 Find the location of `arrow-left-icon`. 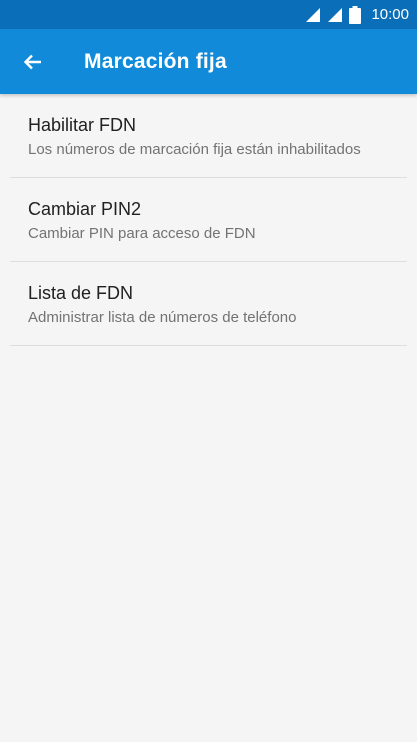

arrow-left-icon is located at coordinates (32, 62).